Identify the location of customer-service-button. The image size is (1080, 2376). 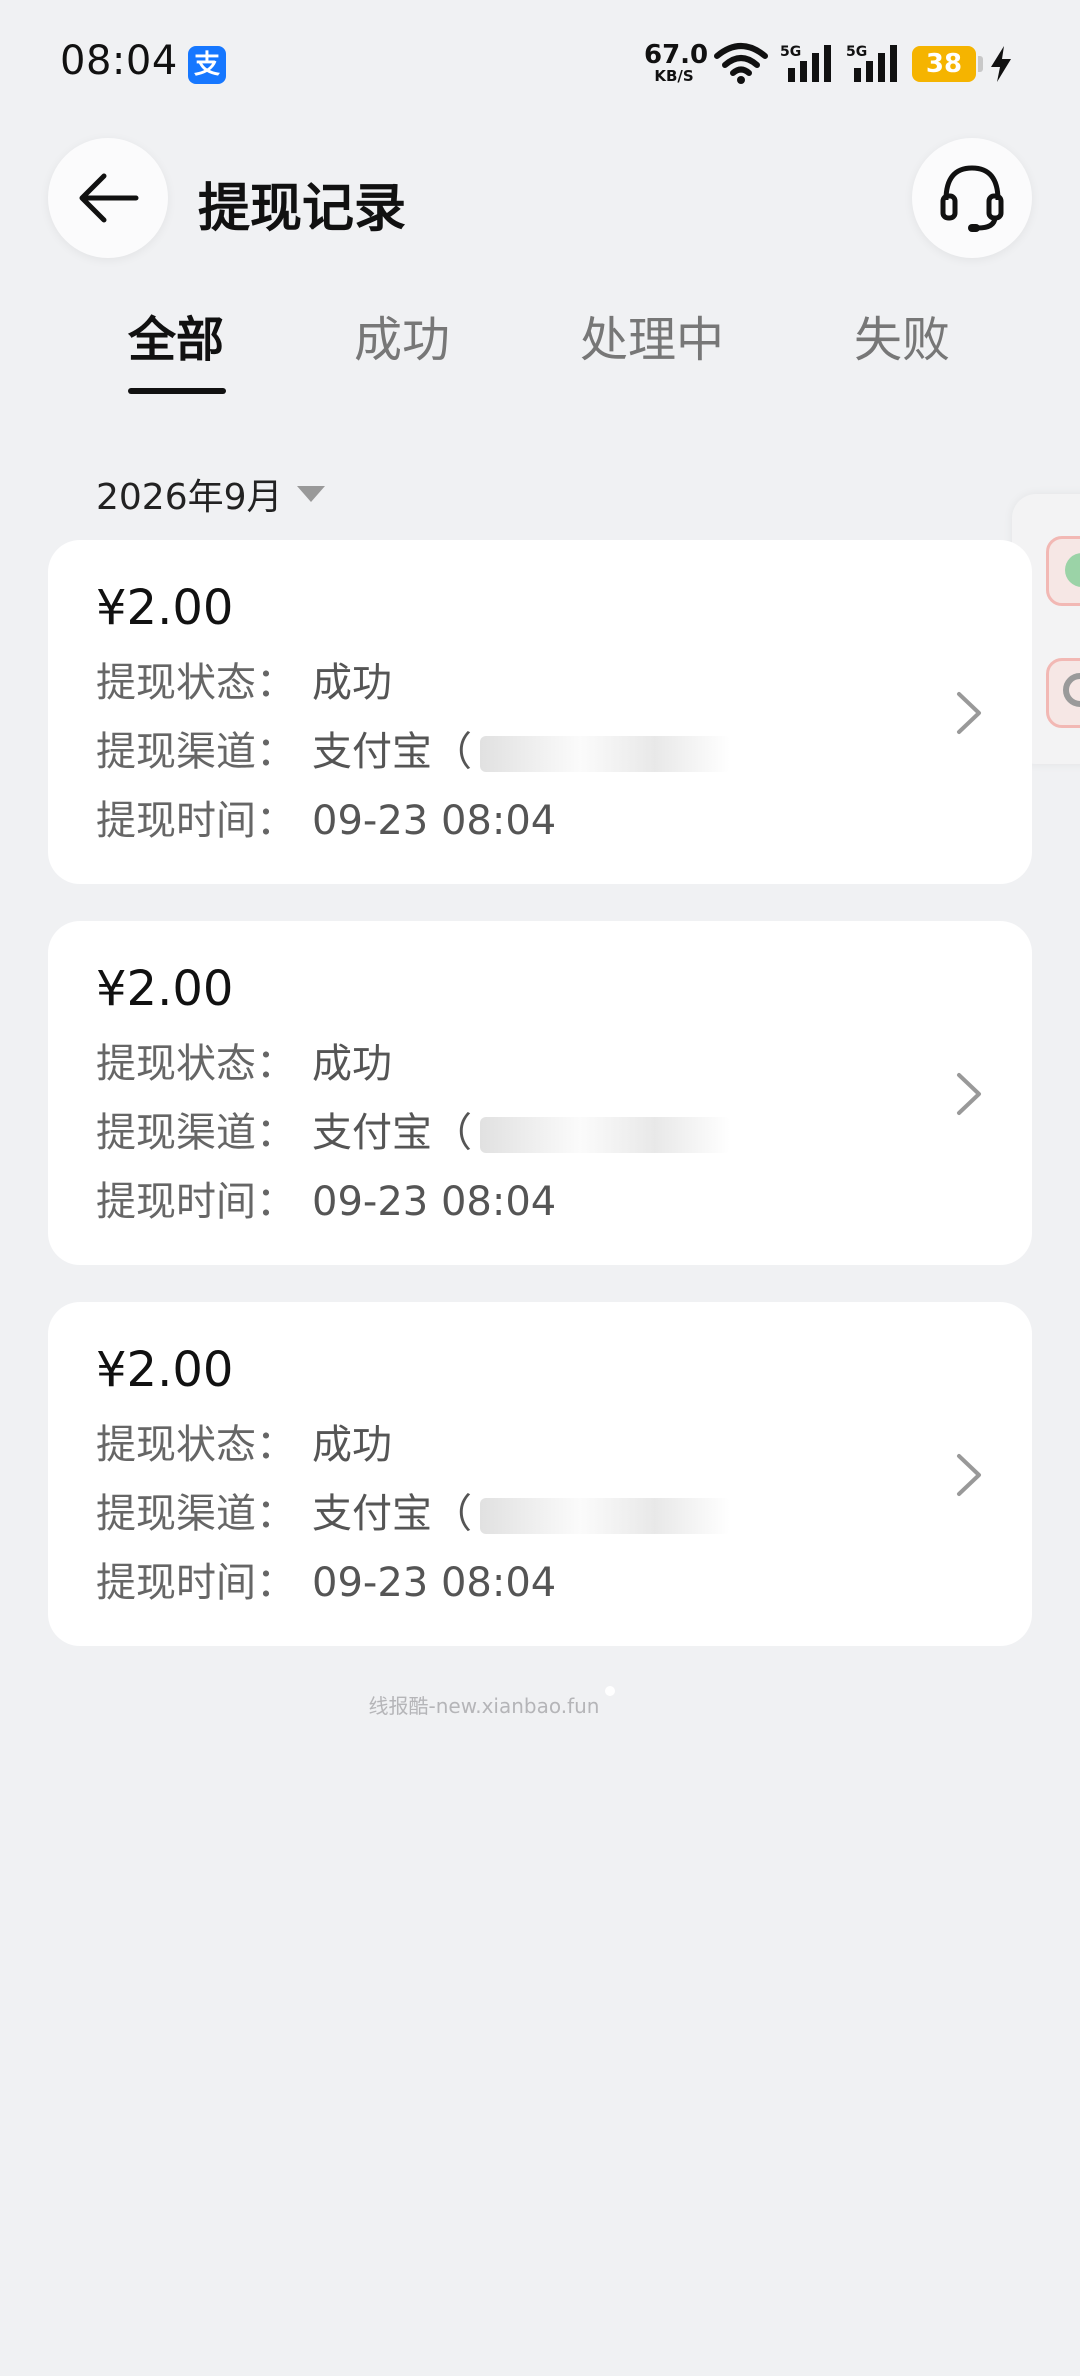
(972, 198).